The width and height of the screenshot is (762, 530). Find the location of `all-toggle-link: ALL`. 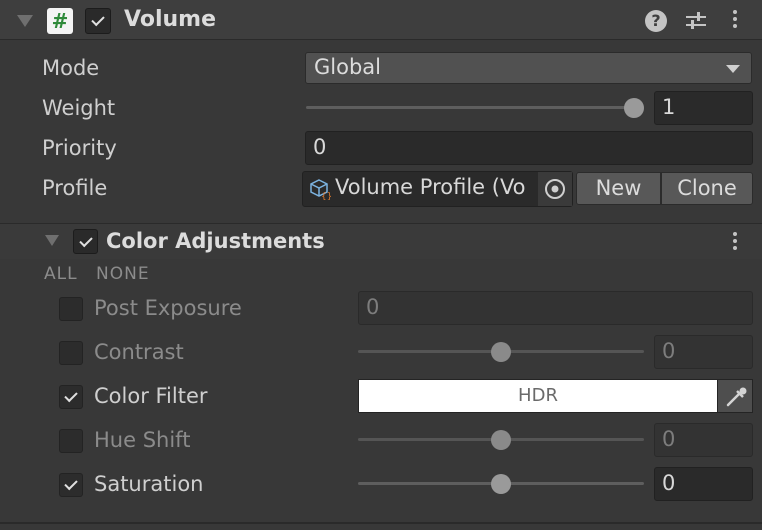

all-toggle-link: ALL is located at coordinates (61, 274).